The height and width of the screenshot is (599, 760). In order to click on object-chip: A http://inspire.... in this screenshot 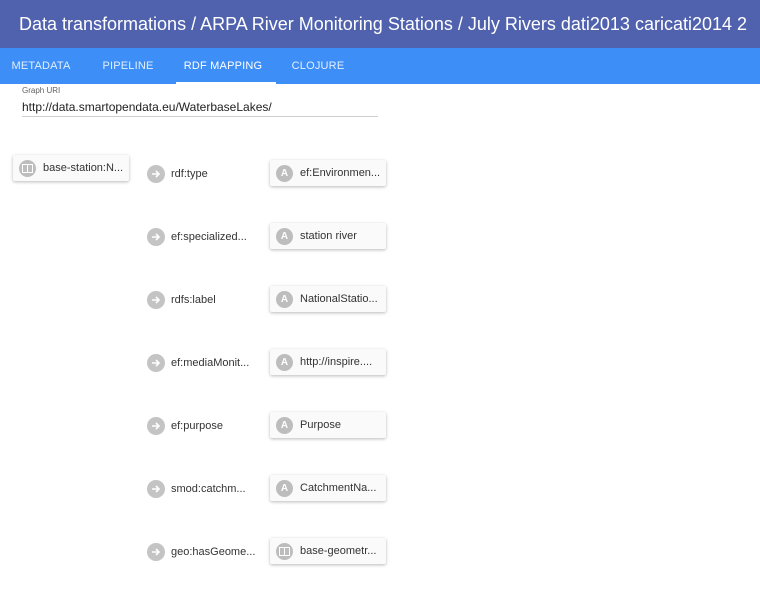, I will do `click(328, 362)`.